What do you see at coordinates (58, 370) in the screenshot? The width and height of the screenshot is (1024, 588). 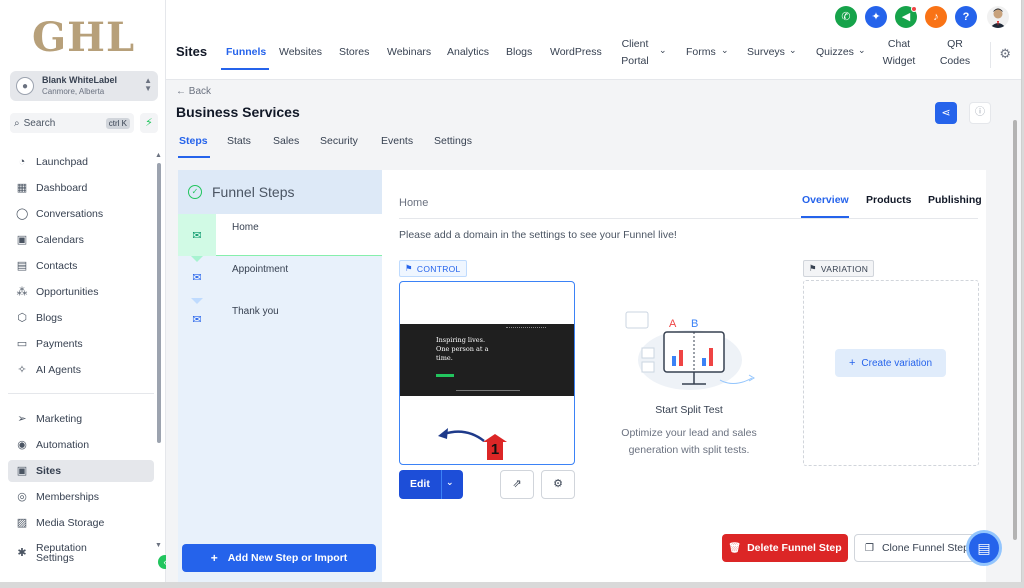 I see `sidebar-item-label: AI Agents` at bounding box center [58, 370].